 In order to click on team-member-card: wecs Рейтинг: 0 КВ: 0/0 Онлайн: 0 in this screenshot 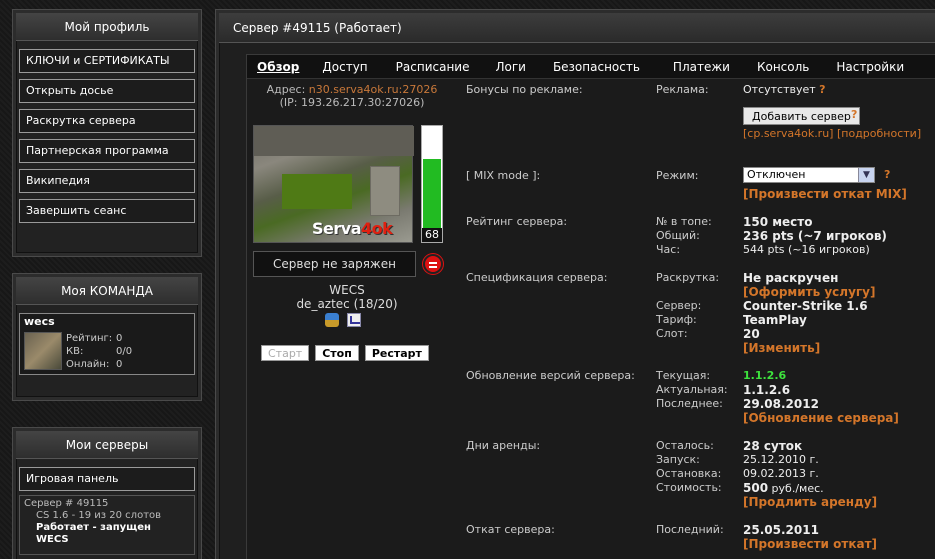, I will do `click(107, 344)`.